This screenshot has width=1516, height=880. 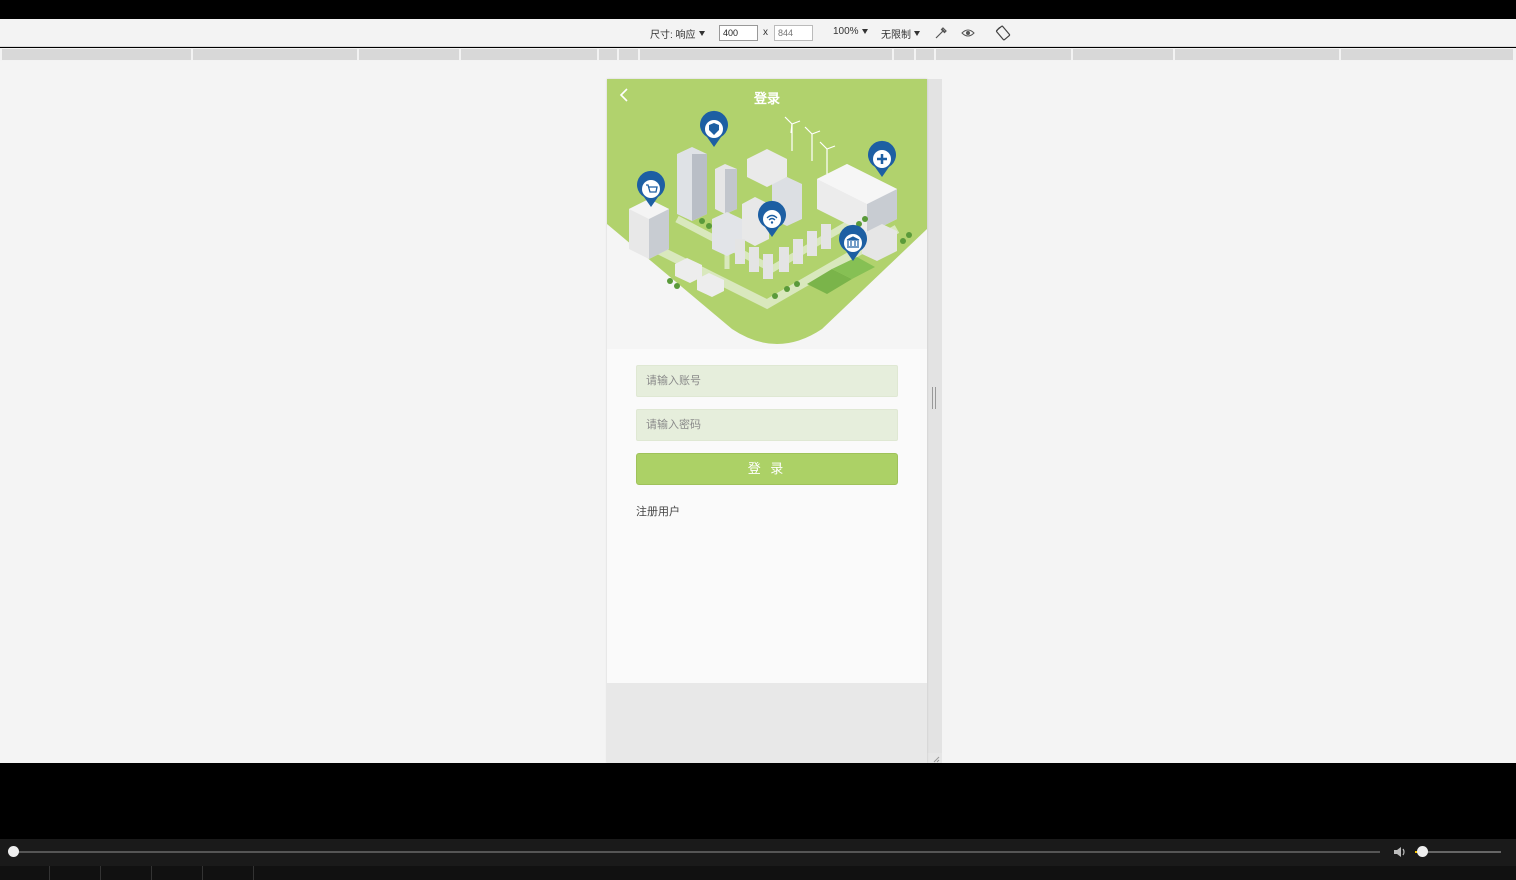 I want to click on seek-bar, so click(x=696, y=852).